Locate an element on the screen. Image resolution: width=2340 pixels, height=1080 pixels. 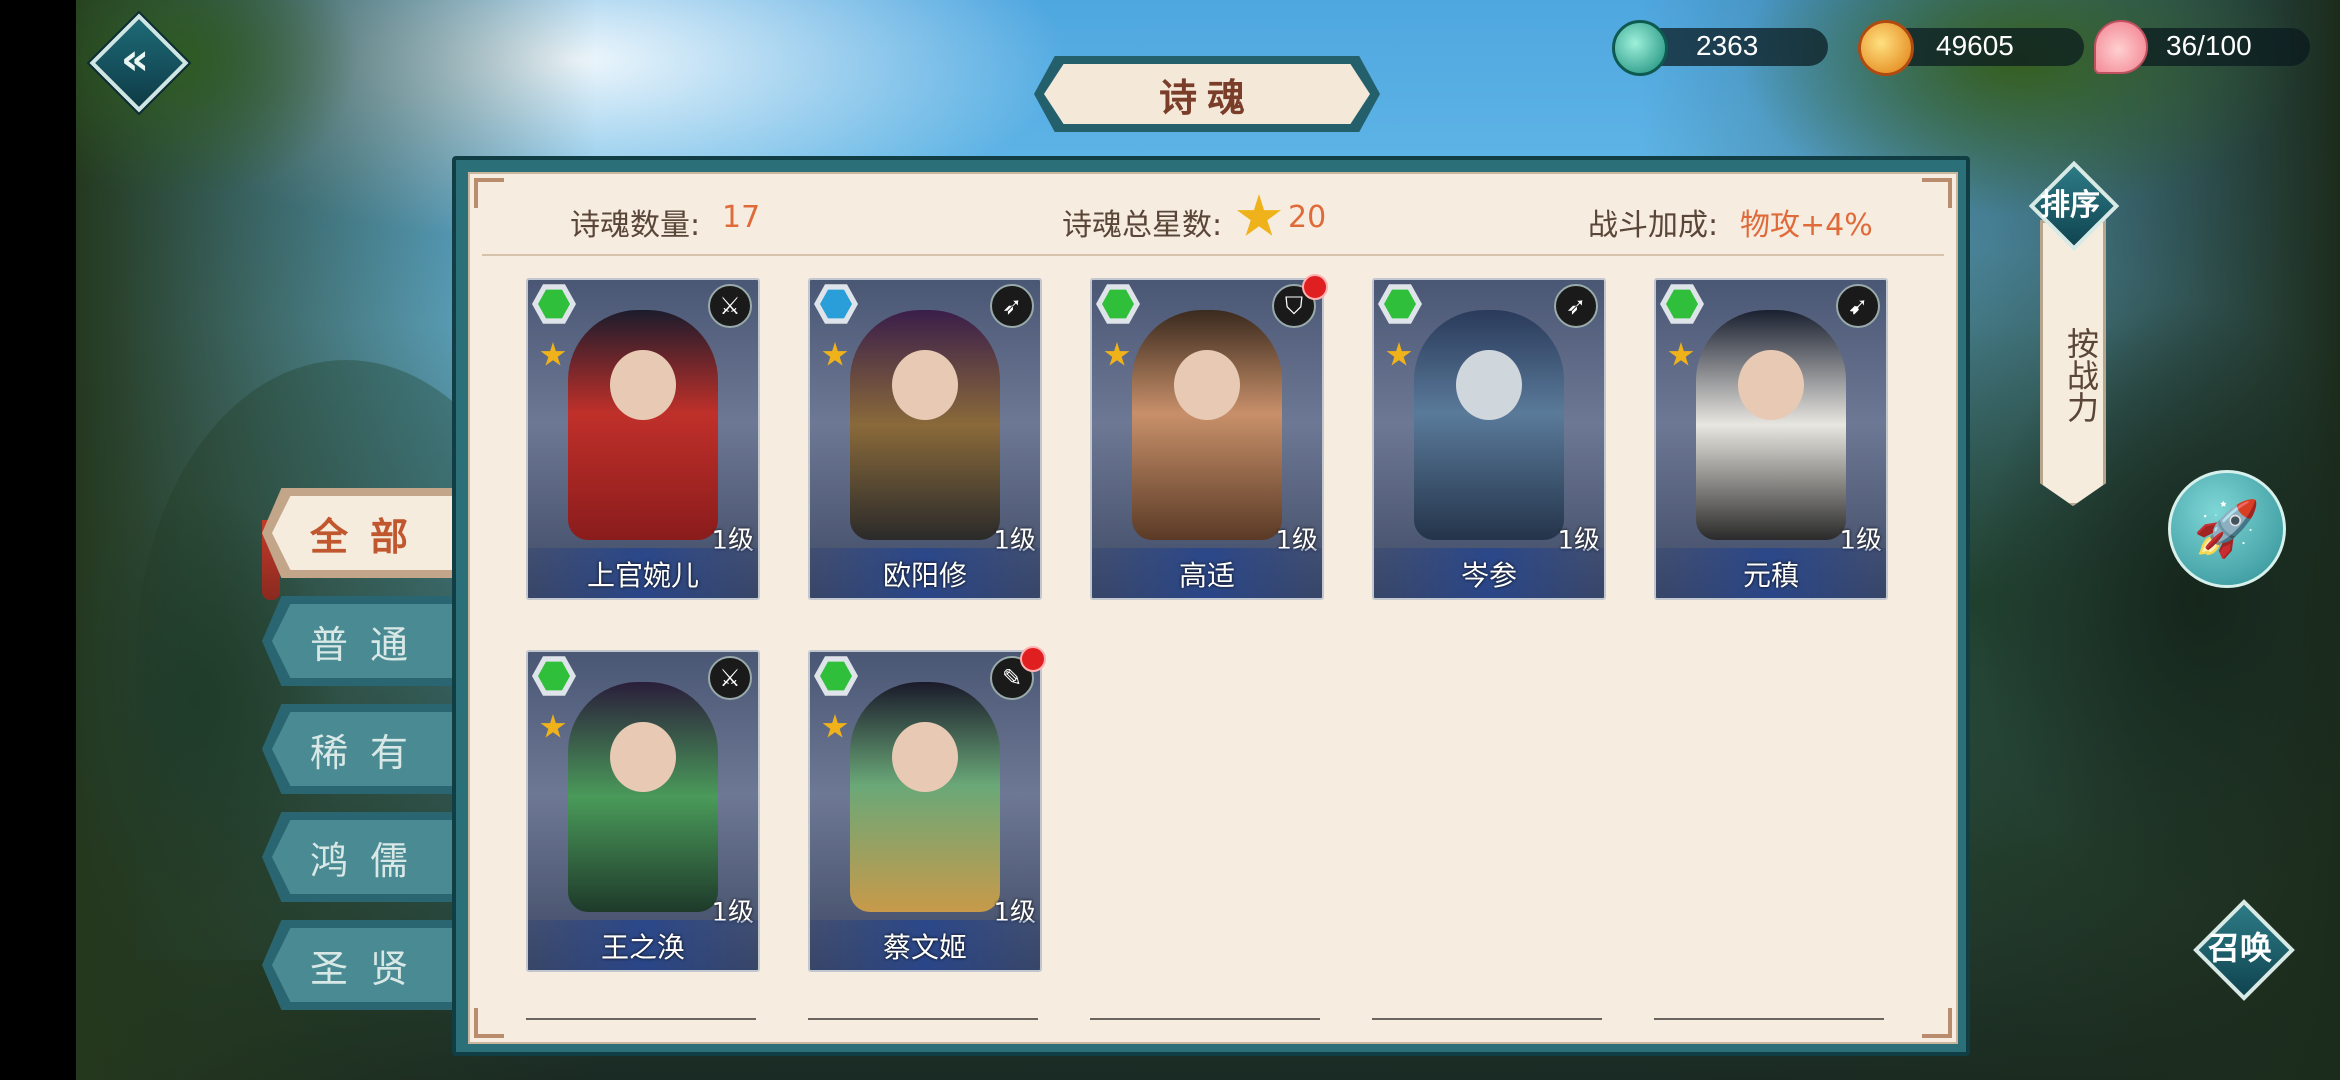
tab-label: 稀有 is located at coordinates (369, 752).